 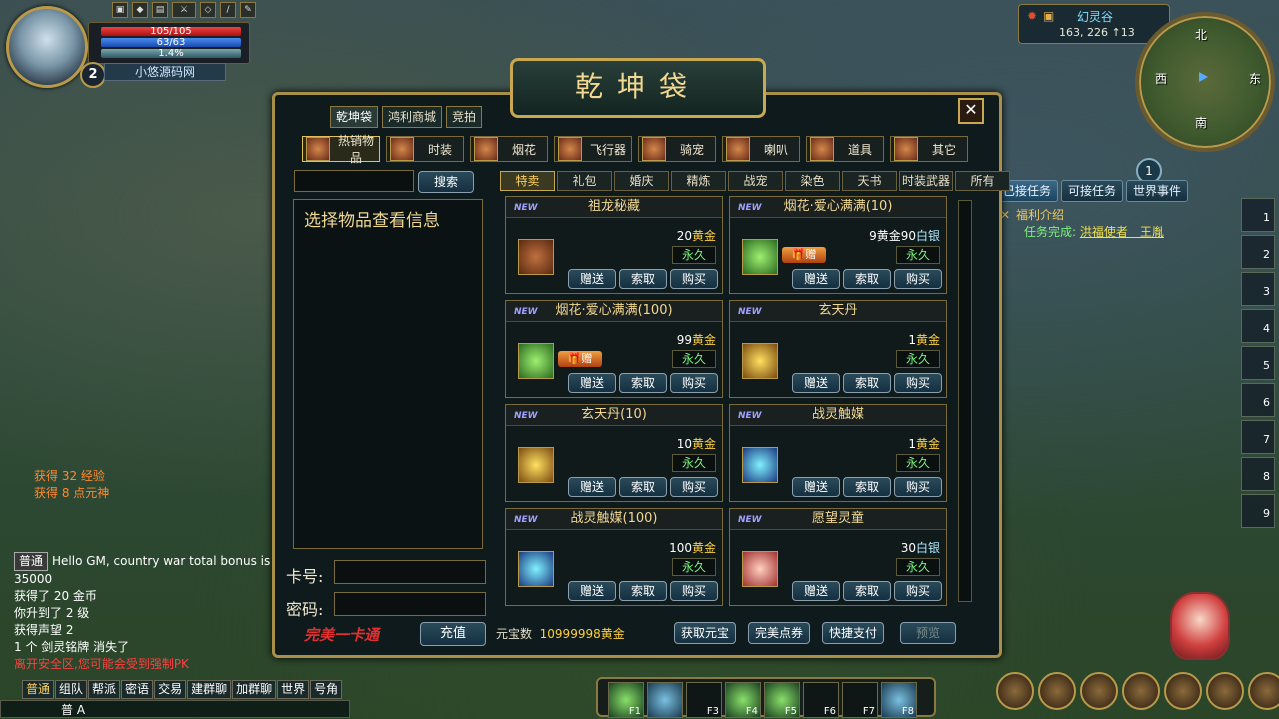 I want to click on tab-auction: 竞拍, so click(x=464, y=117).